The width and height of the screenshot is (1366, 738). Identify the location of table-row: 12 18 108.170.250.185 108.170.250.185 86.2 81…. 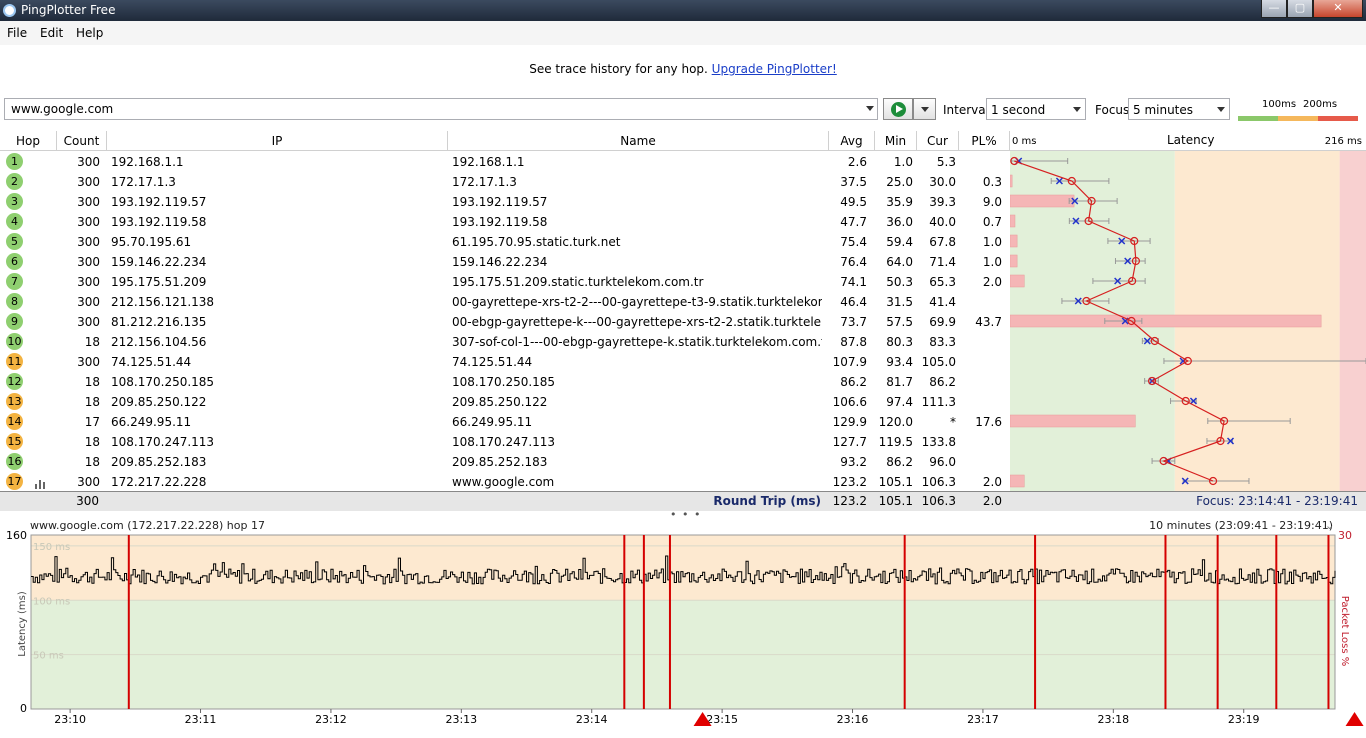
(505, 382).